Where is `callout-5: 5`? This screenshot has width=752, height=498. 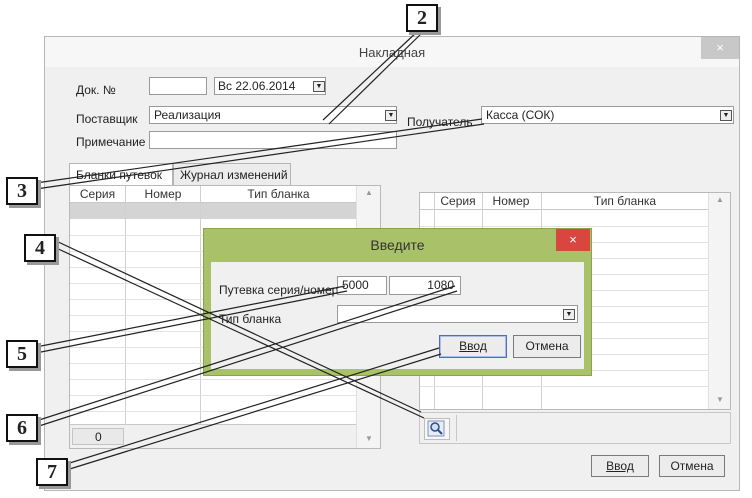 callout-5: 5 is located at coordinates (22, 354).